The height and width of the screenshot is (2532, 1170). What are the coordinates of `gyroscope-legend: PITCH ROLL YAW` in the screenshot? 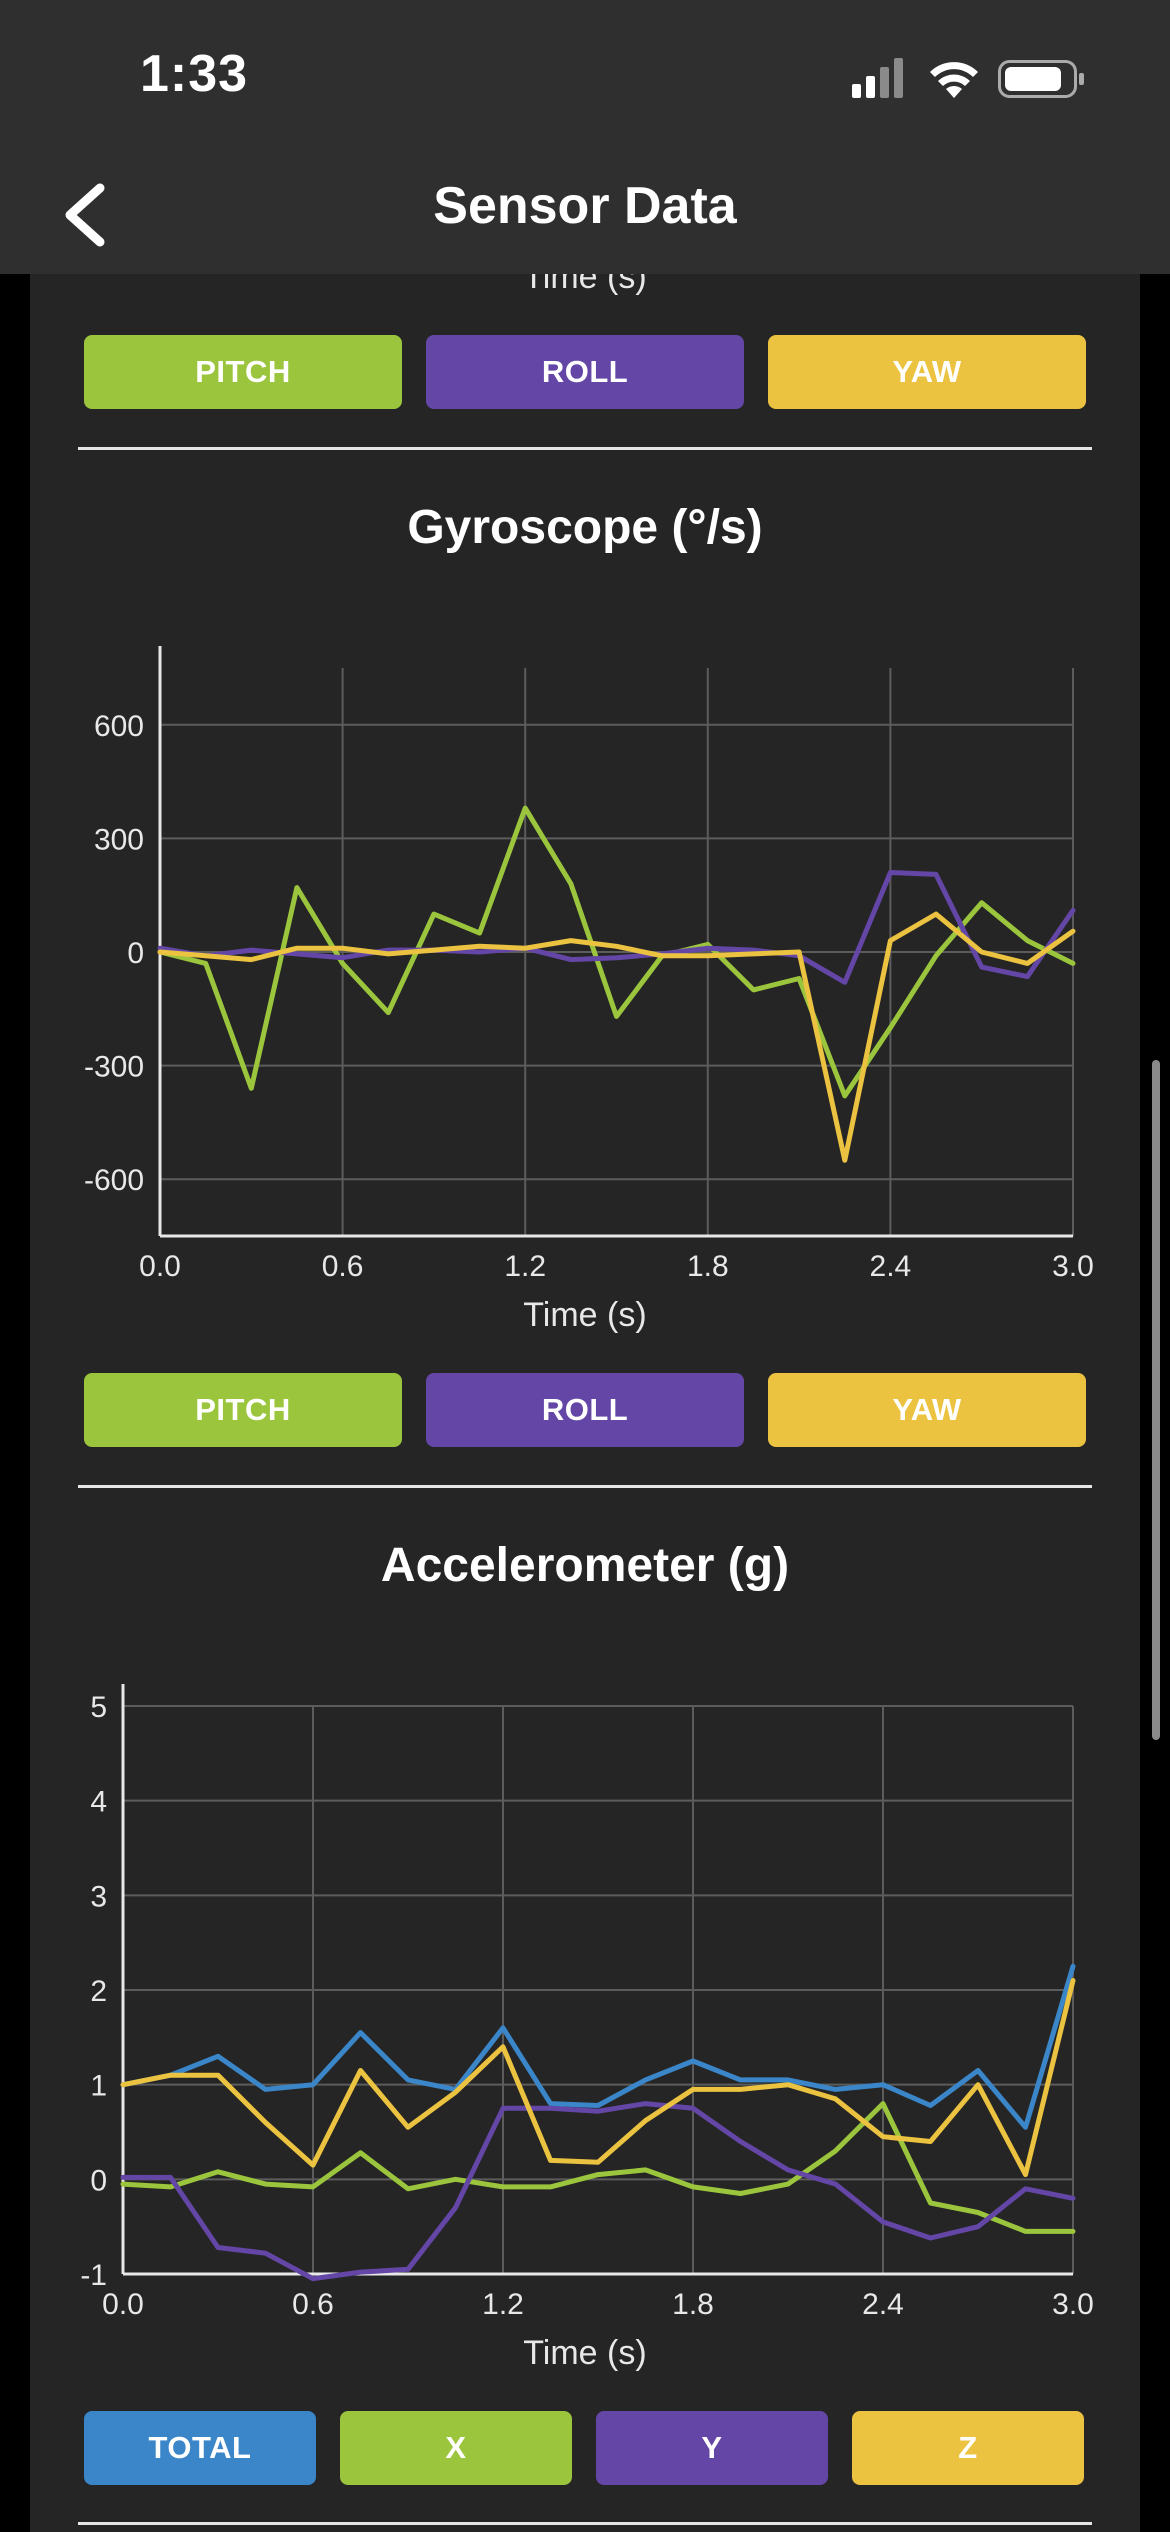 It's located at (585, 1410).